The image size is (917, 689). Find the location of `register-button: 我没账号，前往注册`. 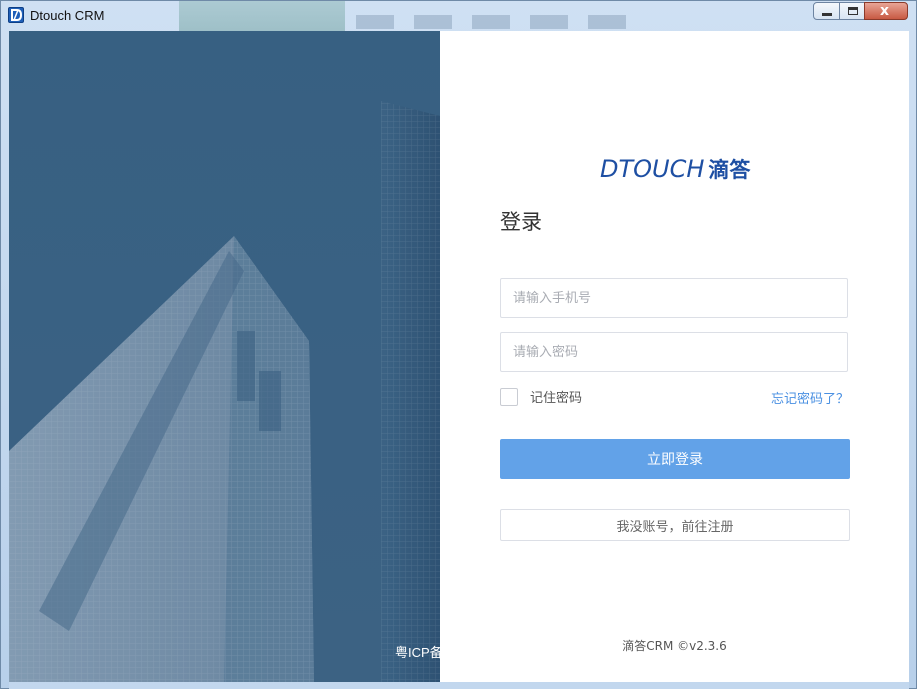

register-button: 我没账号，前往注册 is located at coordinates (675, 525).